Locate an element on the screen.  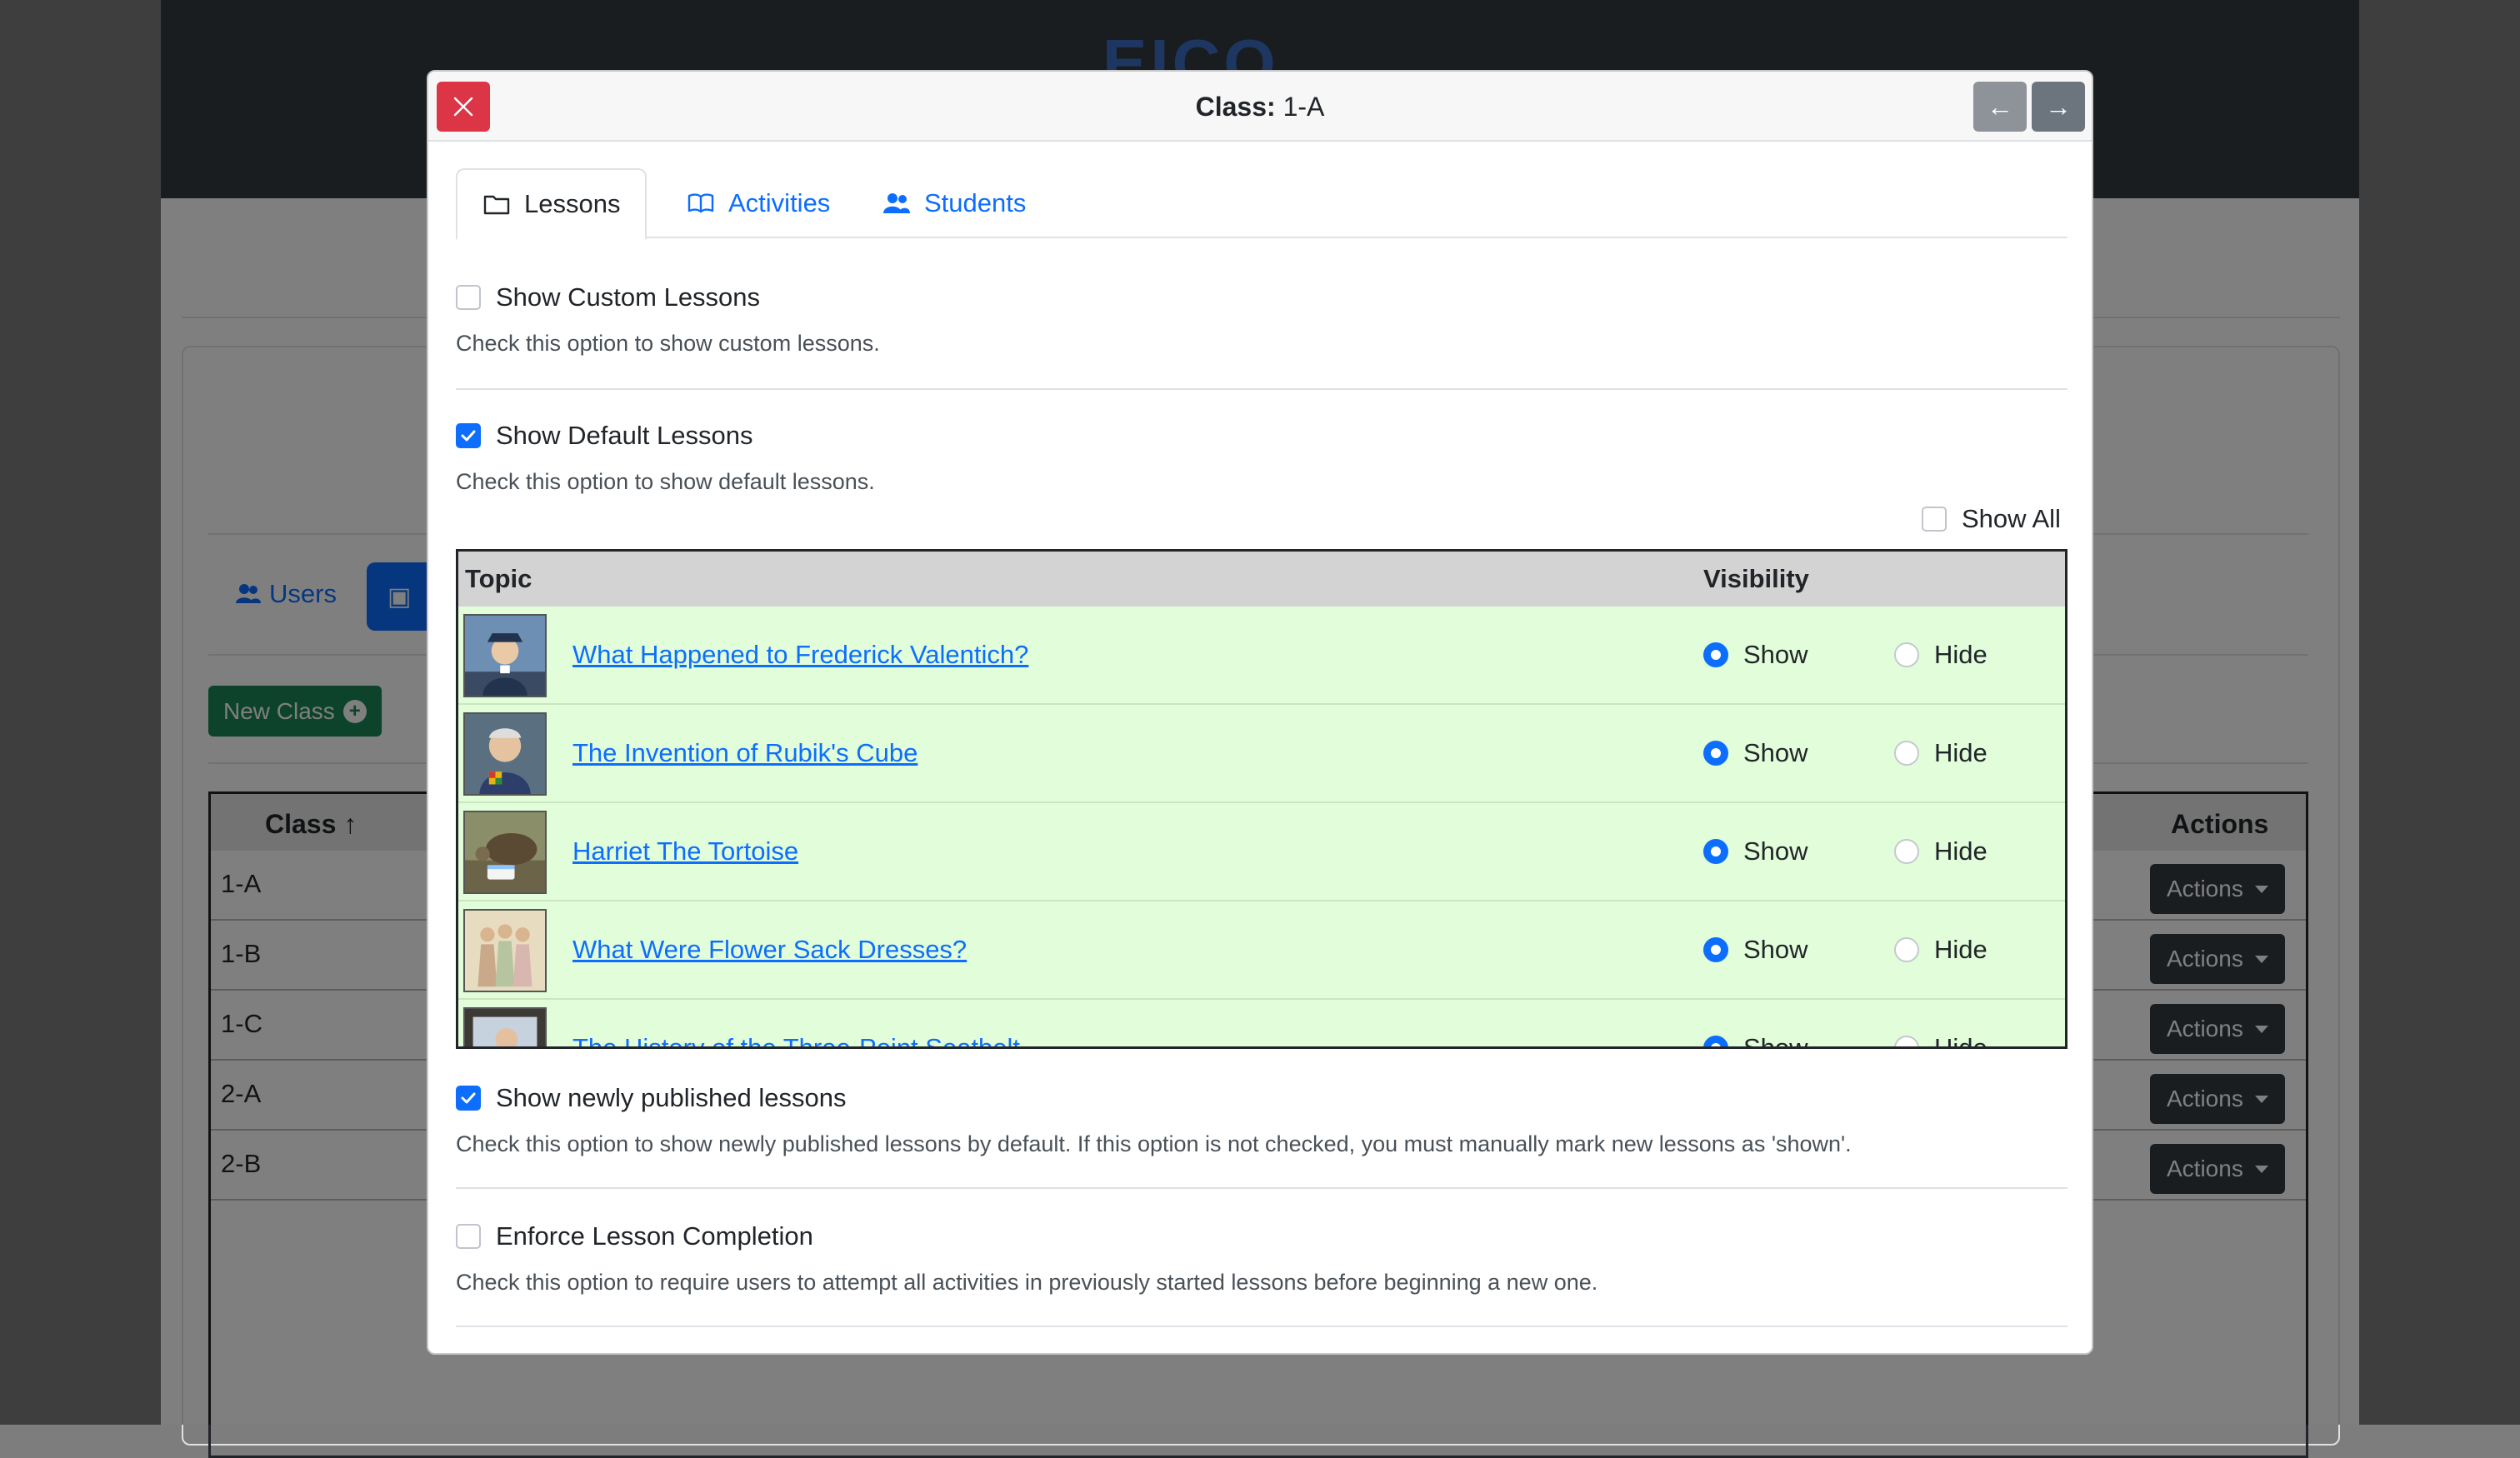
lesson-link: The Invention of Rubik's Cube is located at coordinates (745, 753).